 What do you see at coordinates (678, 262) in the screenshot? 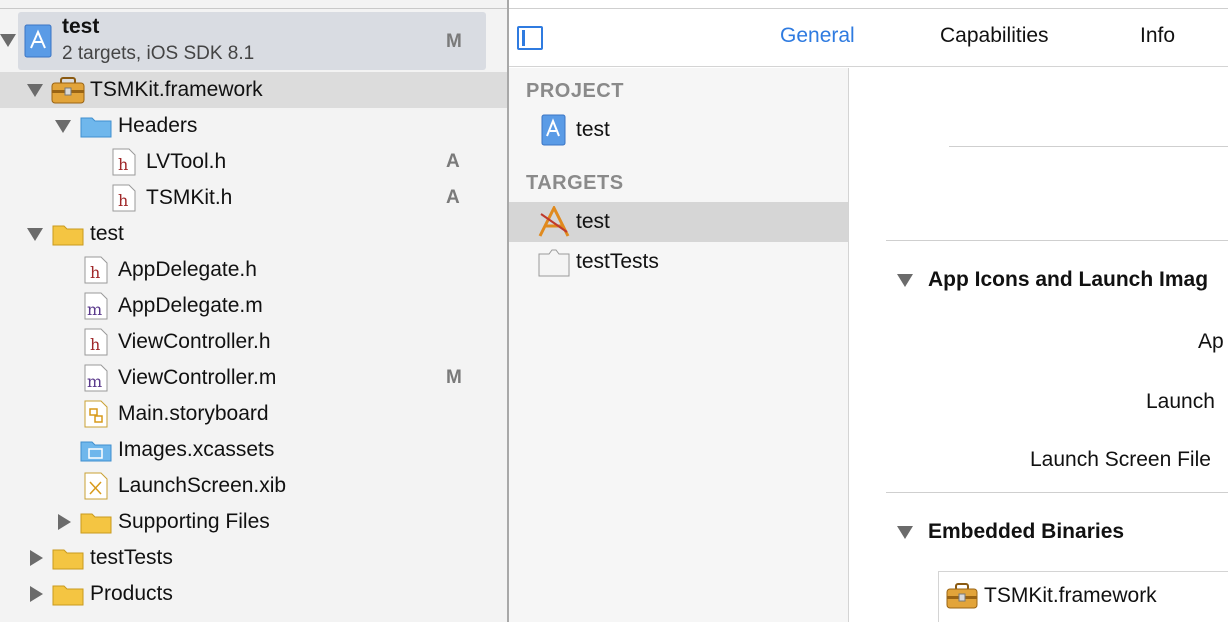
I see `target-item-testtests: testTests` at bounding box center [678, 262].